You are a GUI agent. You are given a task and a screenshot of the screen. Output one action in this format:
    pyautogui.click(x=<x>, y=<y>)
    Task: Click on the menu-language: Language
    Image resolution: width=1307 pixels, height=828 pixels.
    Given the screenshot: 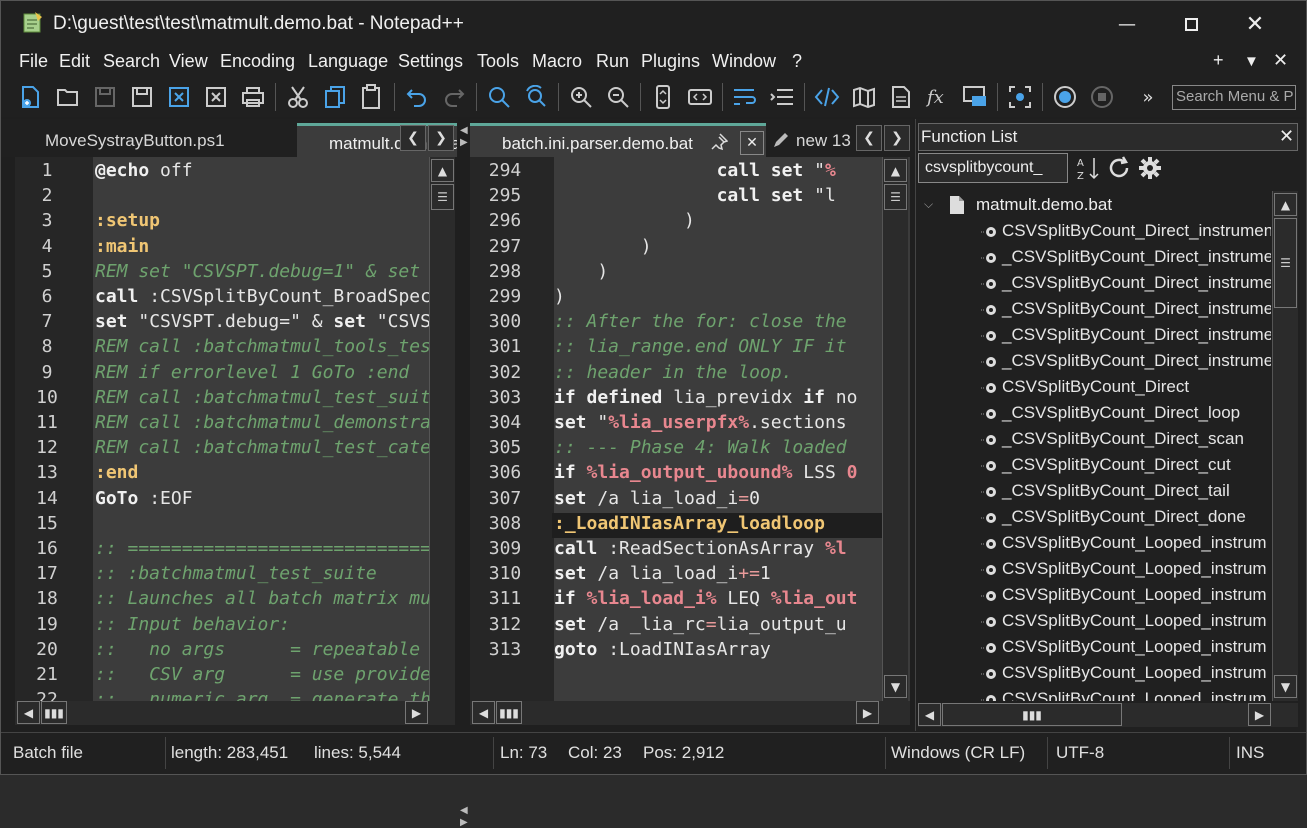 What is the action you would take?
    pyautogui.click(x=348, y=61)
    